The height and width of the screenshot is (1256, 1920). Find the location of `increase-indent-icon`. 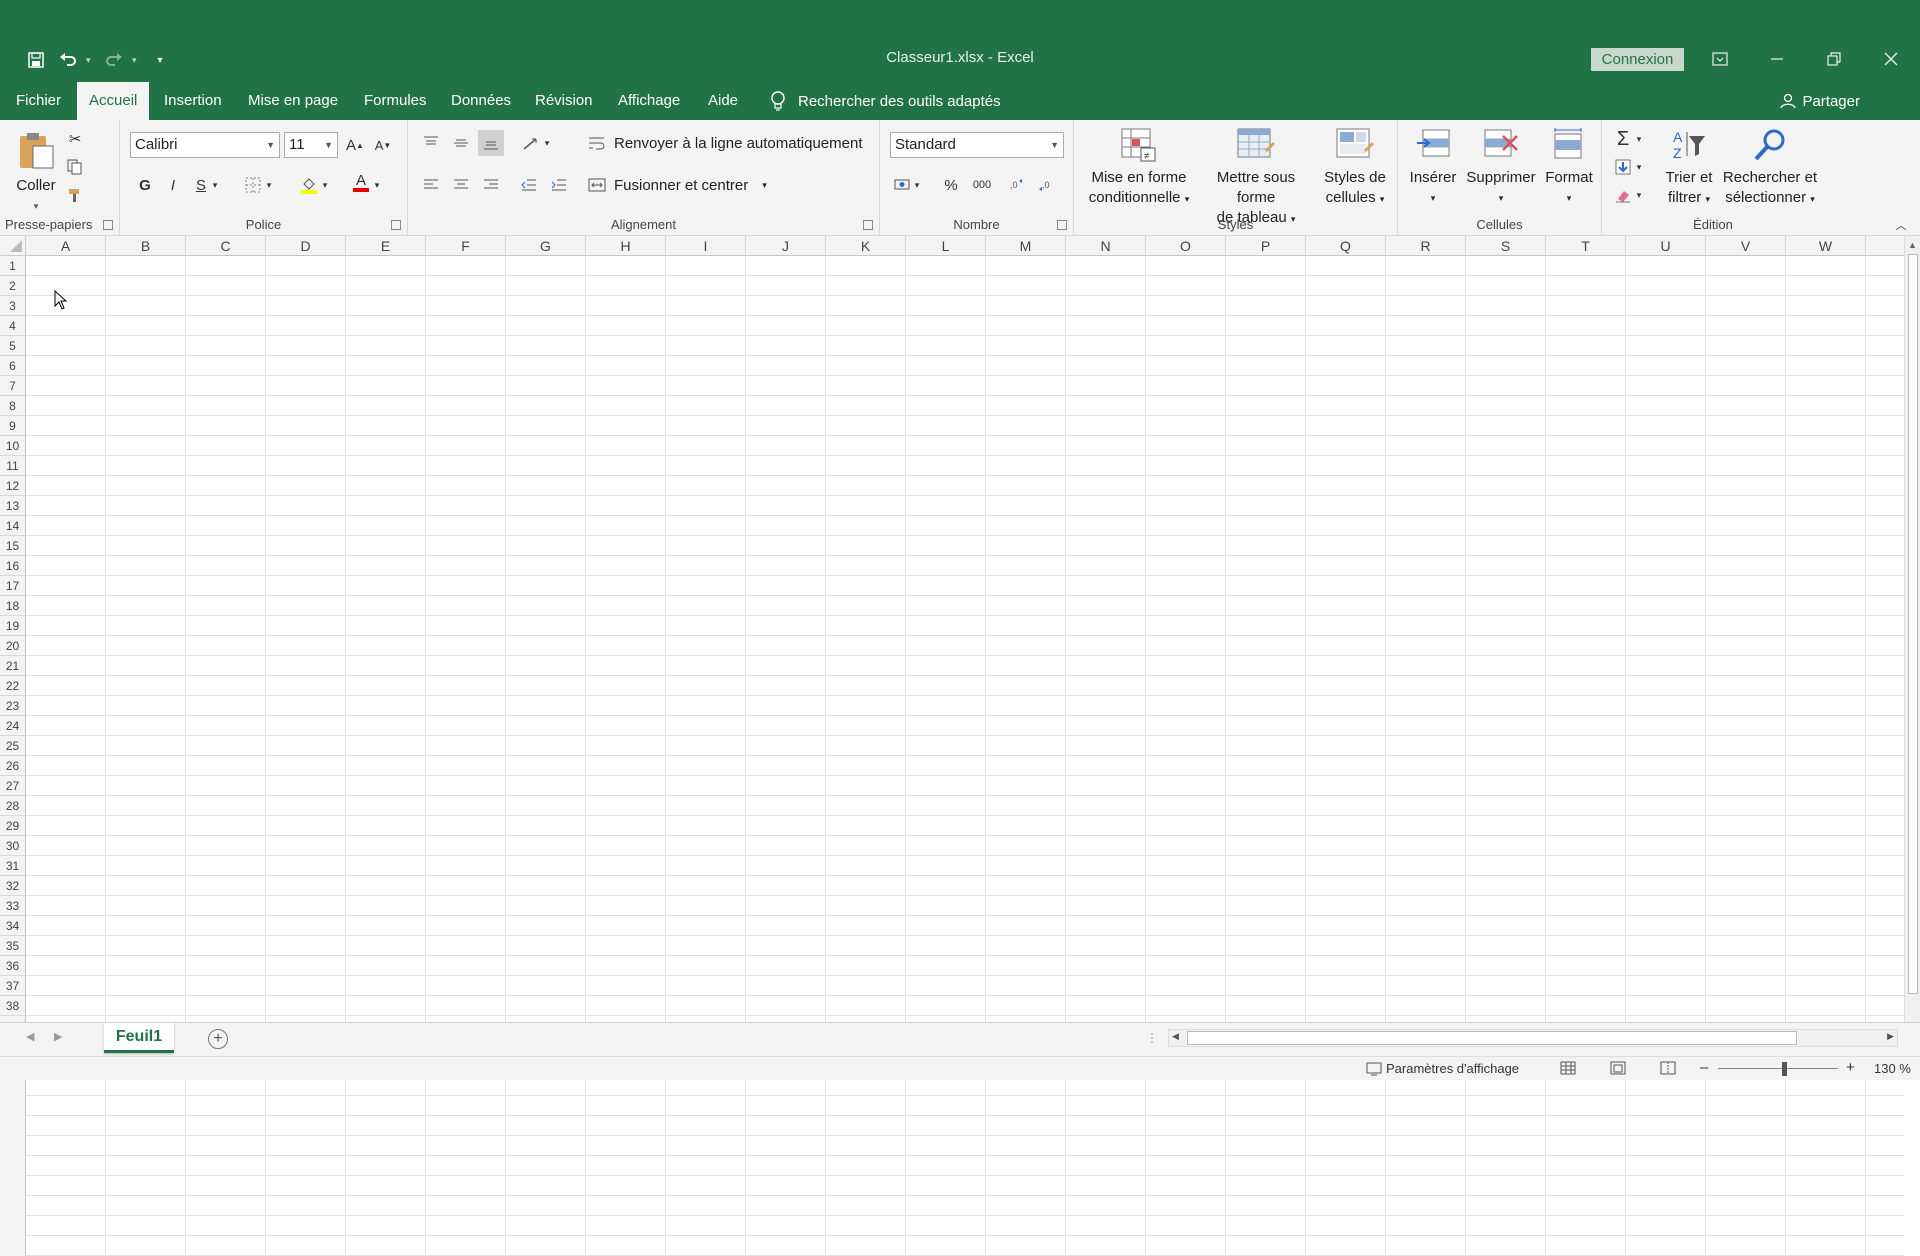

increase-indent-icon is located at coordinates (559, 185).